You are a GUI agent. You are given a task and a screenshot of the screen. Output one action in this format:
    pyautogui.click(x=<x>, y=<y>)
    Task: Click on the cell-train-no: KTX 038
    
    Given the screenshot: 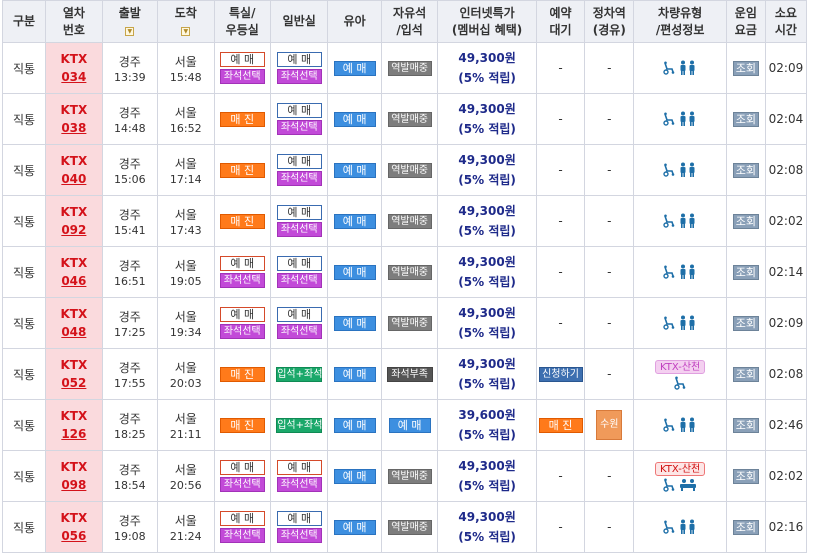 What is the action you would take?
    pyautogui.click(x=74, y=119)
    